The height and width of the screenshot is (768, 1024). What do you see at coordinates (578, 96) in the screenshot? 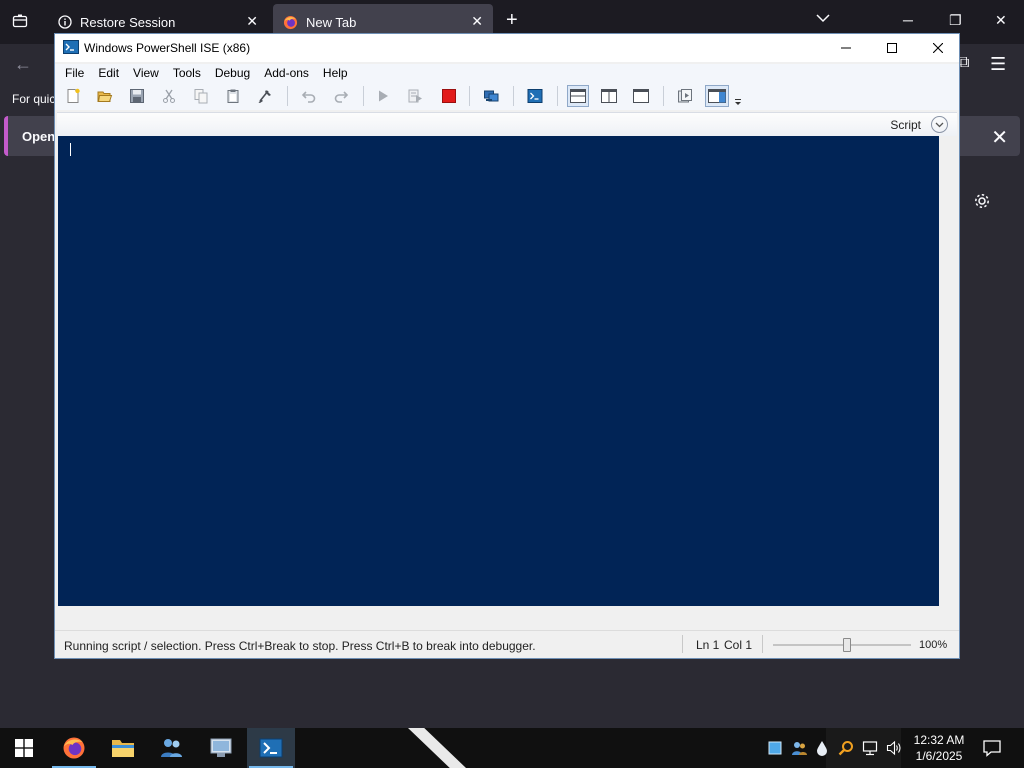
I see `script-pane-top-icon` at bounding box center [578, 96].